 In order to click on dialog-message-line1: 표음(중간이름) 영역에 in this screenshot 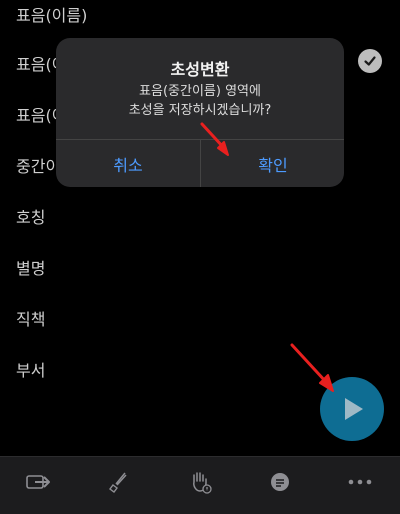, I will do `click(200, 91)`.